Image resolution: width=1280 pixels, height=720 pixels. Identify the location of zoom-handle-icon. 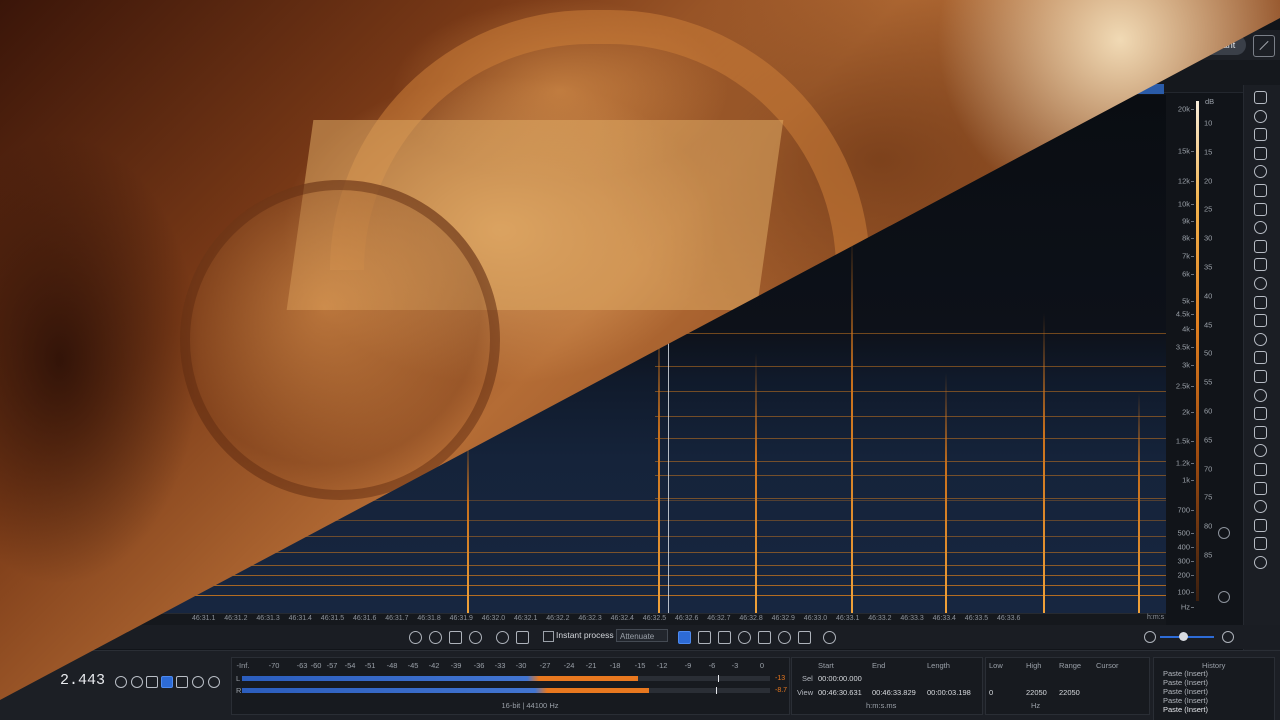
(1224, 597).